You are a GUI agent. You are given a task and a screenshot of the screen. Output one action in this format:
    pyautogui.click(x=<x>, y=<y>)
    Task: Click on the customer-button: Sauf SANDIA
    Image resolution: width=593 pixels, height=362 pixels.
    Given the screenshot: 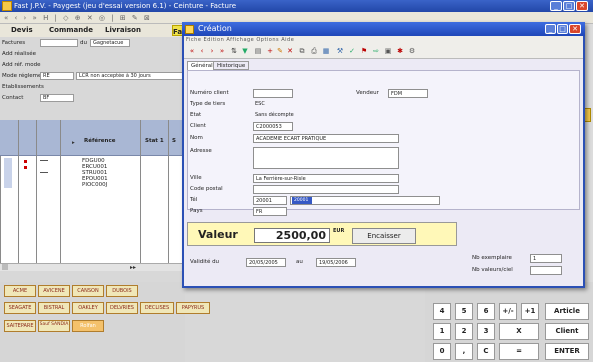 What is the action you would take?
    pyautogui.click(x=54, y=326)
    